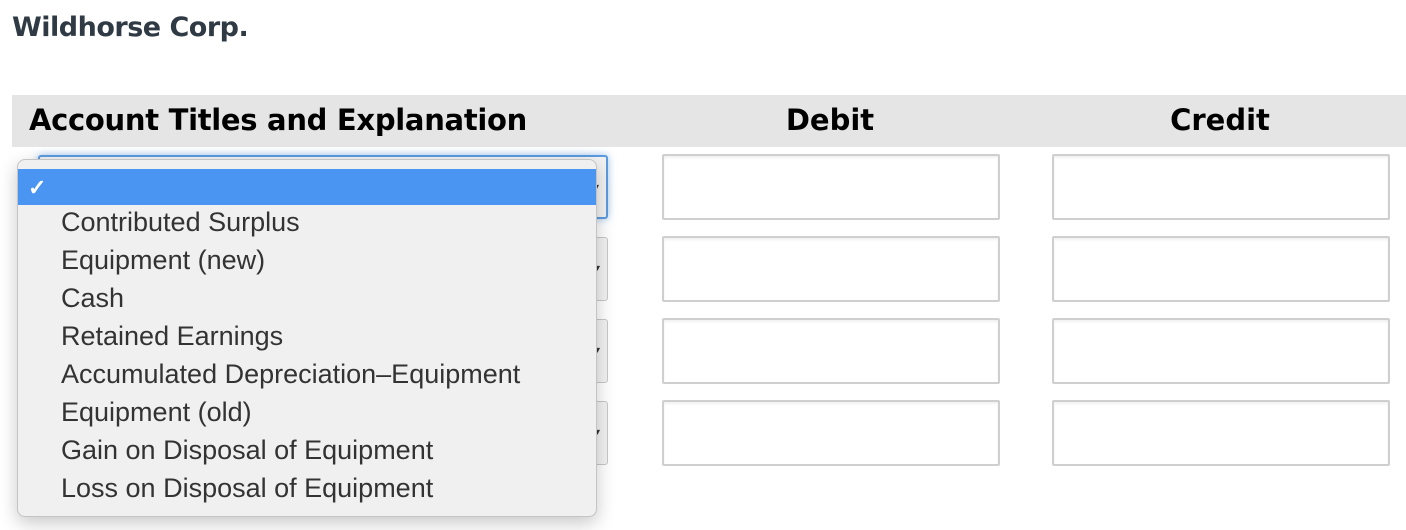  I want to click on dropdown-option: Accumulated Depreciation–Equipment, so click(307, 374).